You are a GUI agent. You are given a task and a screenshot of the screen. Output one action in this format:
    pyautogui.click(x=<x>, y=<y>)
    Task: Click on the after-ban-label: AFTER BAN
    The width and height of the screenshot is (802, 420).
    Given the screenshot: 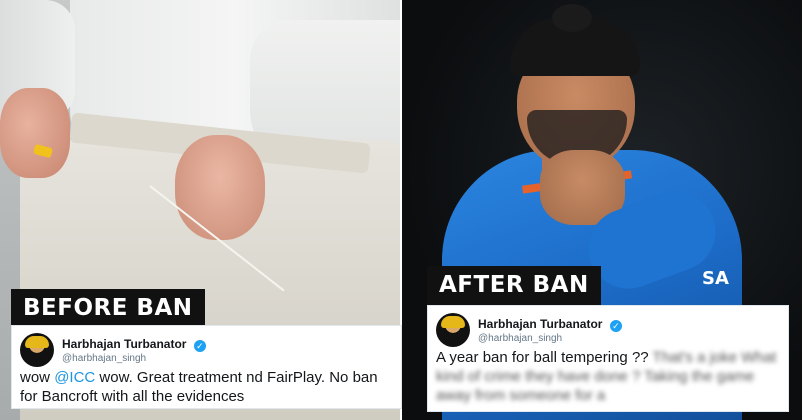 What is the action you would take?
    pyautogui.click(x=514, y=285)
    